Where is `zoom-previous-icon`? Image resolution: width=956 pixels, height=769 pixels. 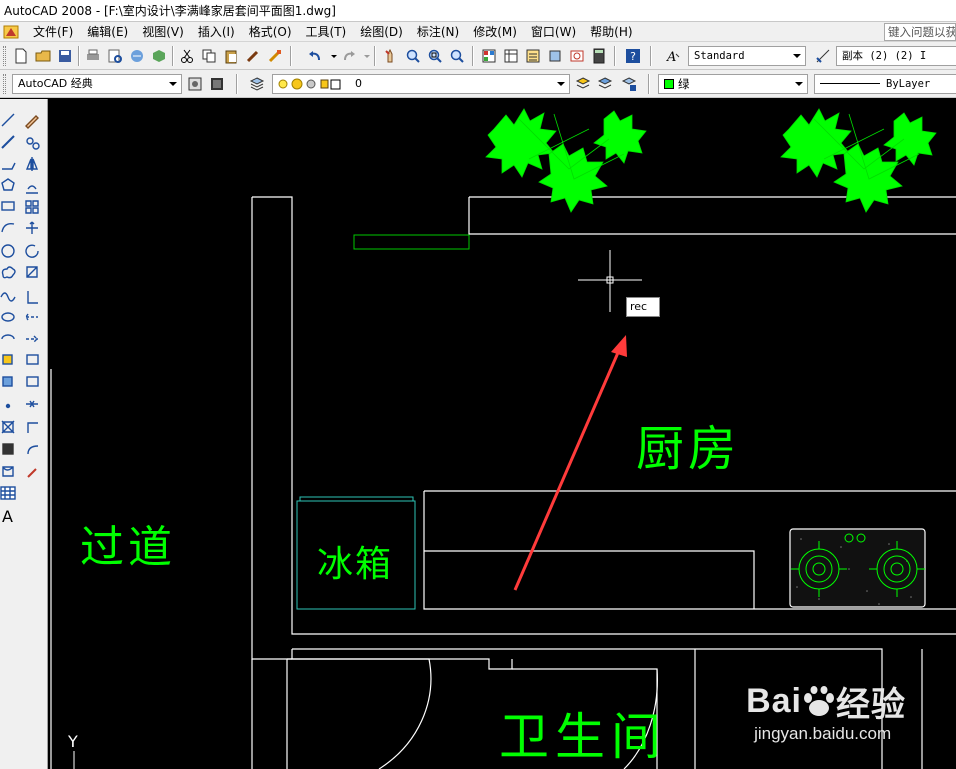 zoom-previous-icon is located at coordinates (457, 56).